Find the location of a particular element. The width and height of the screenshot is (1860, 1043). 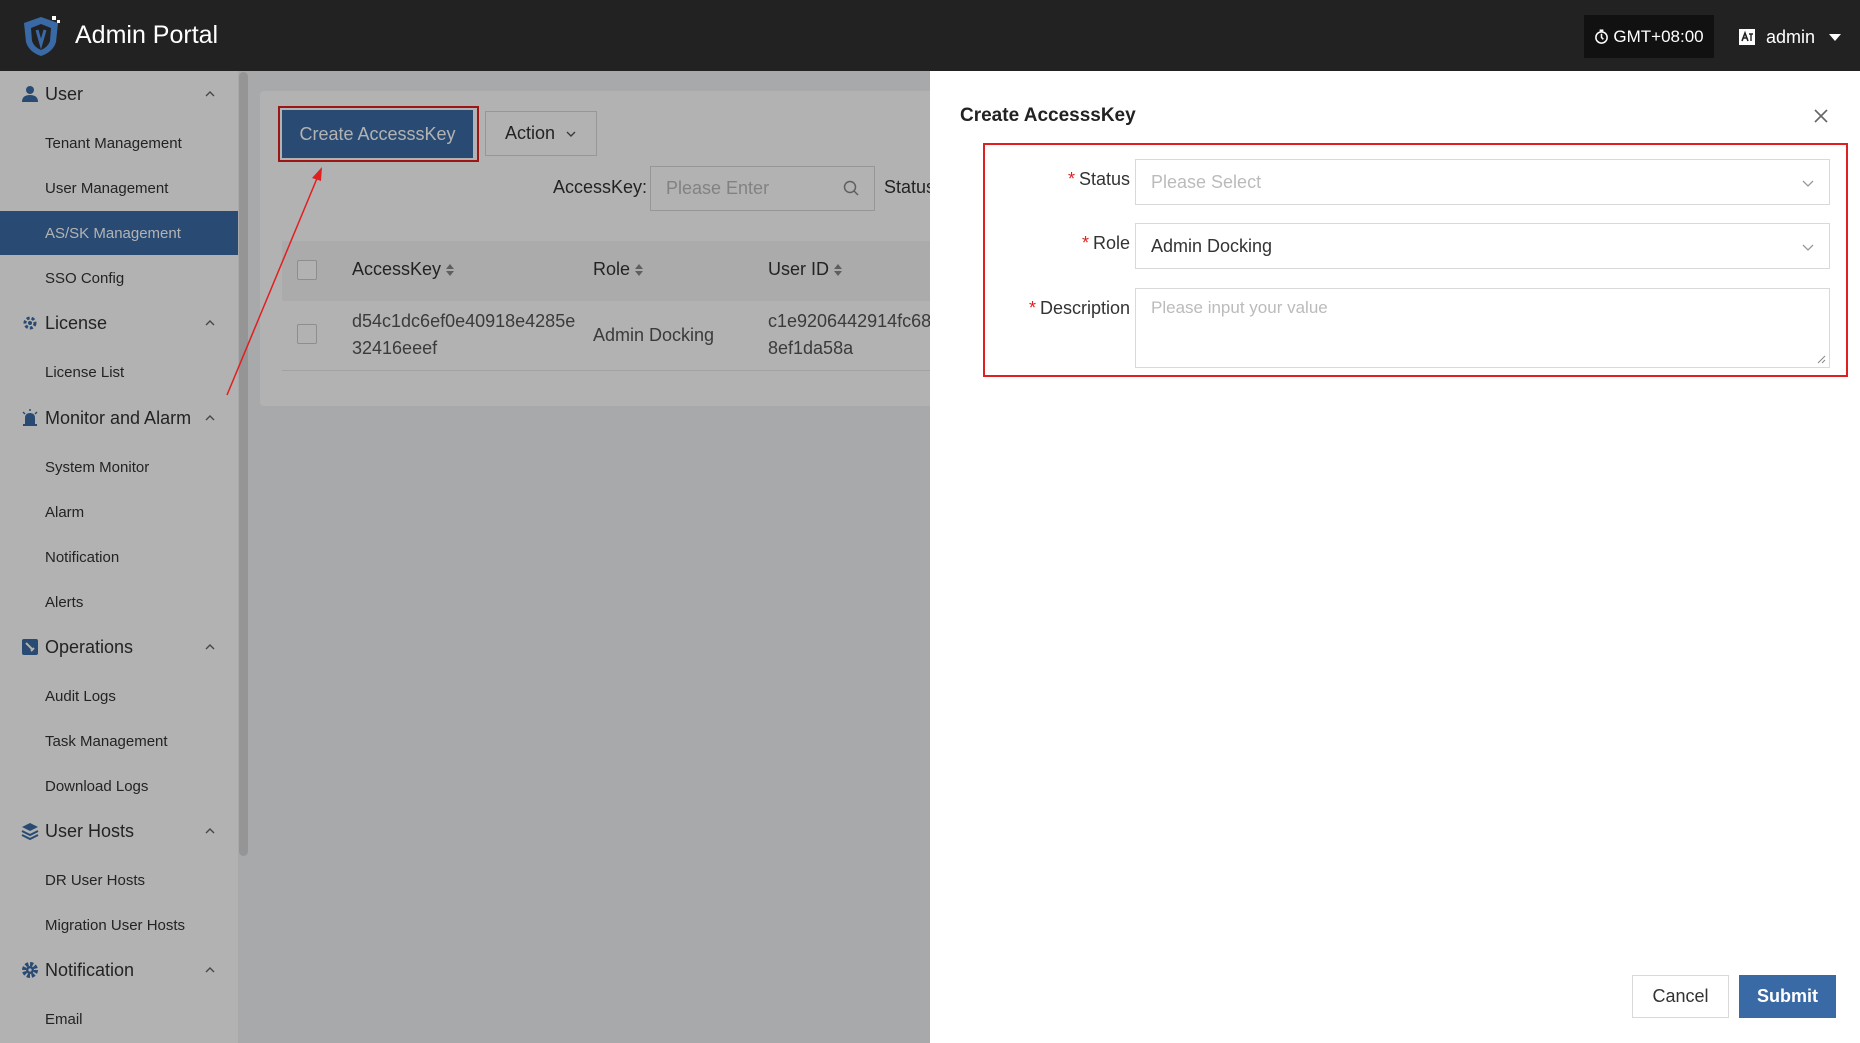

submit-button: Submit is located at coordinates (1787, 996).